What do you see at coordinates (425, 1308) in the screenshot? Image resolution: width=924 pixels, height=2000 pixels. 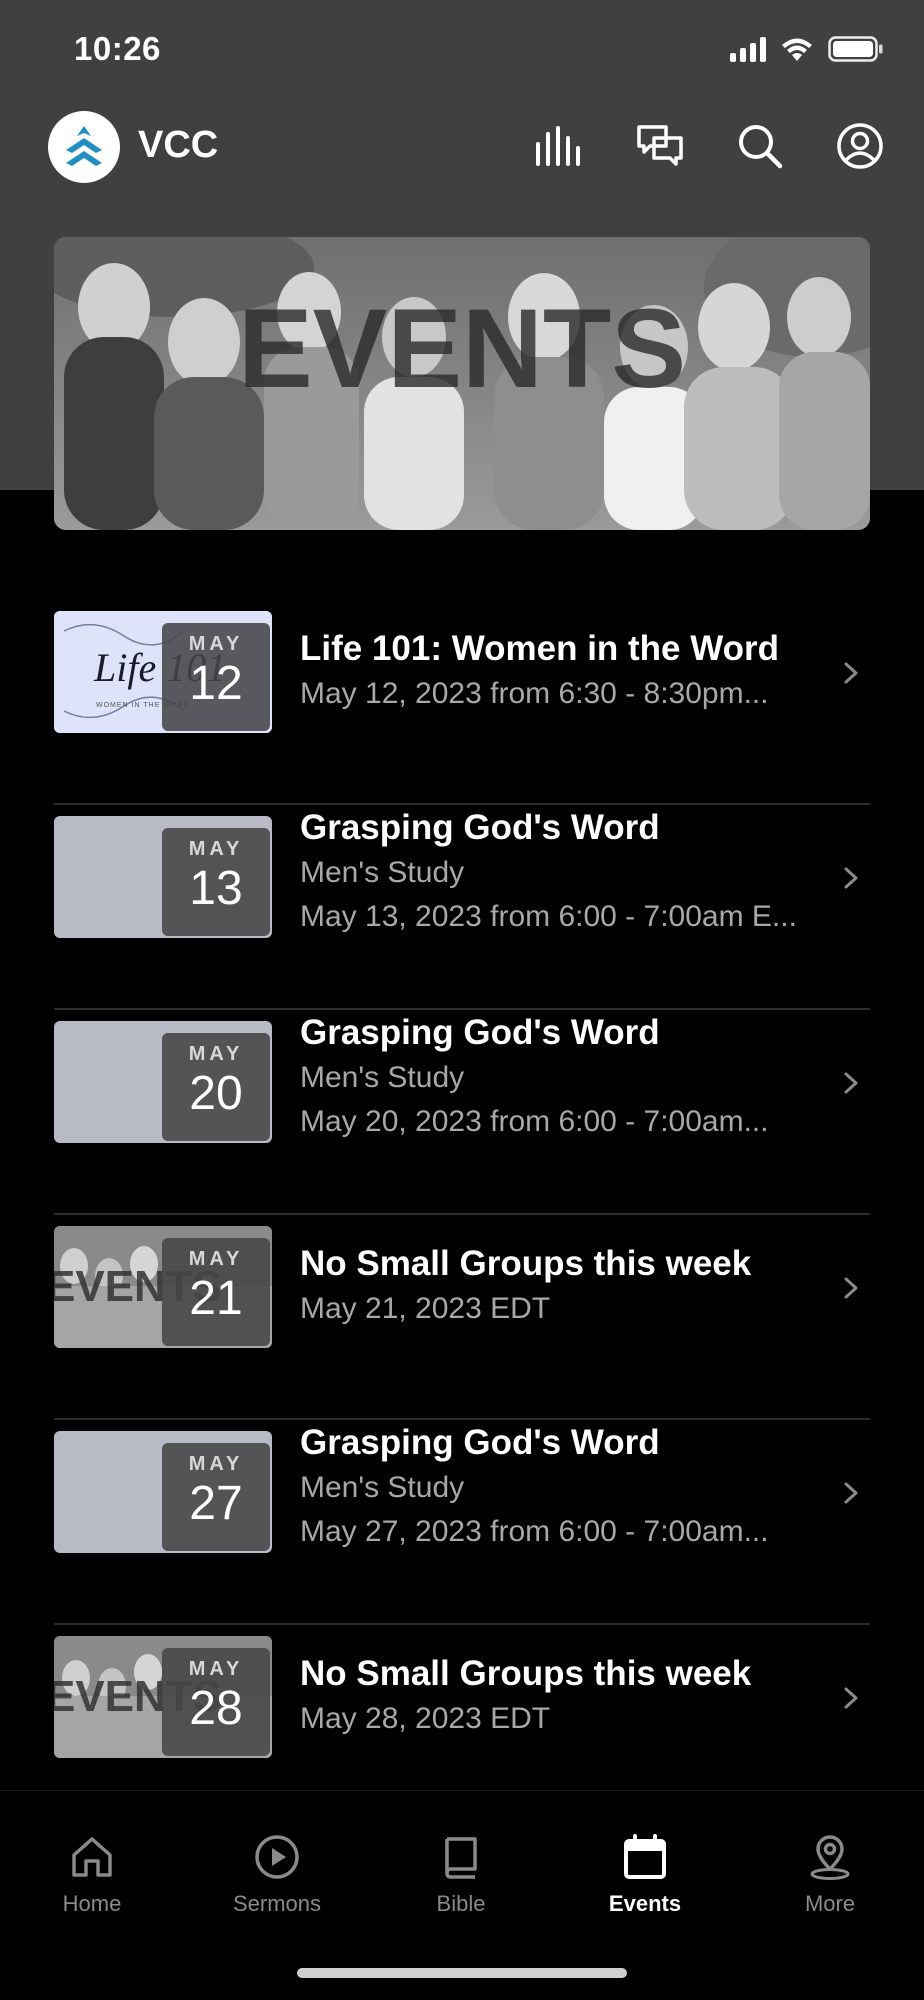 I see `event-datetime: May 21, 2023 EDT` at bounding box center [425, 1308].